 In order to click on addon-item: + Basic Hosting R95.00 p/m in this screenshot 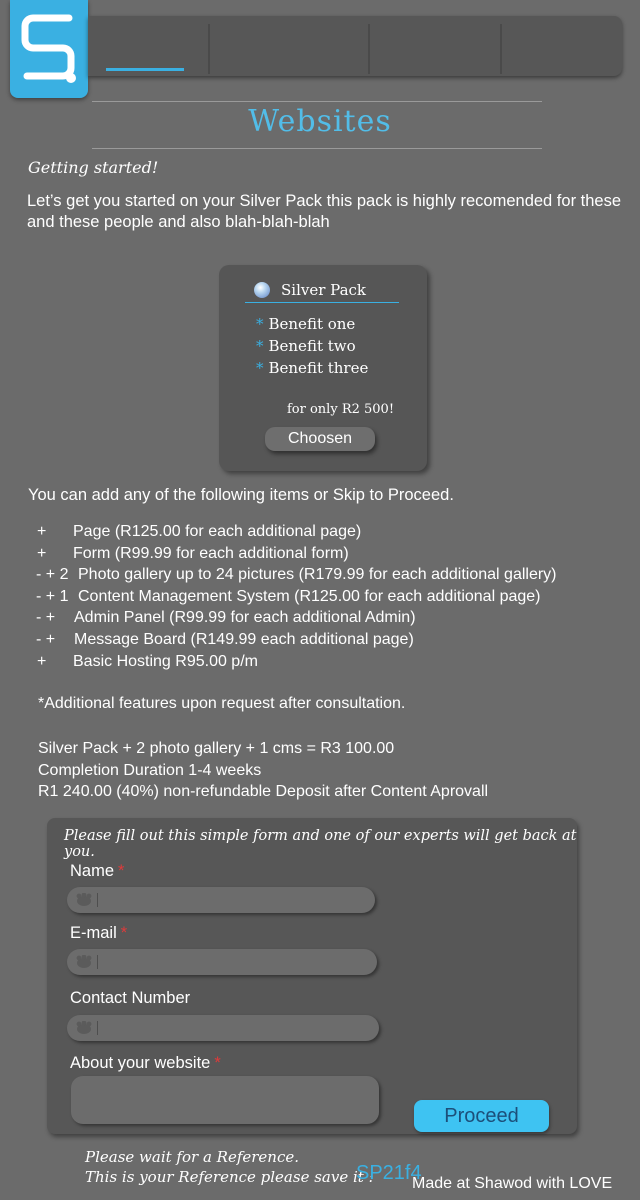, I will do `click(297, 662)`.